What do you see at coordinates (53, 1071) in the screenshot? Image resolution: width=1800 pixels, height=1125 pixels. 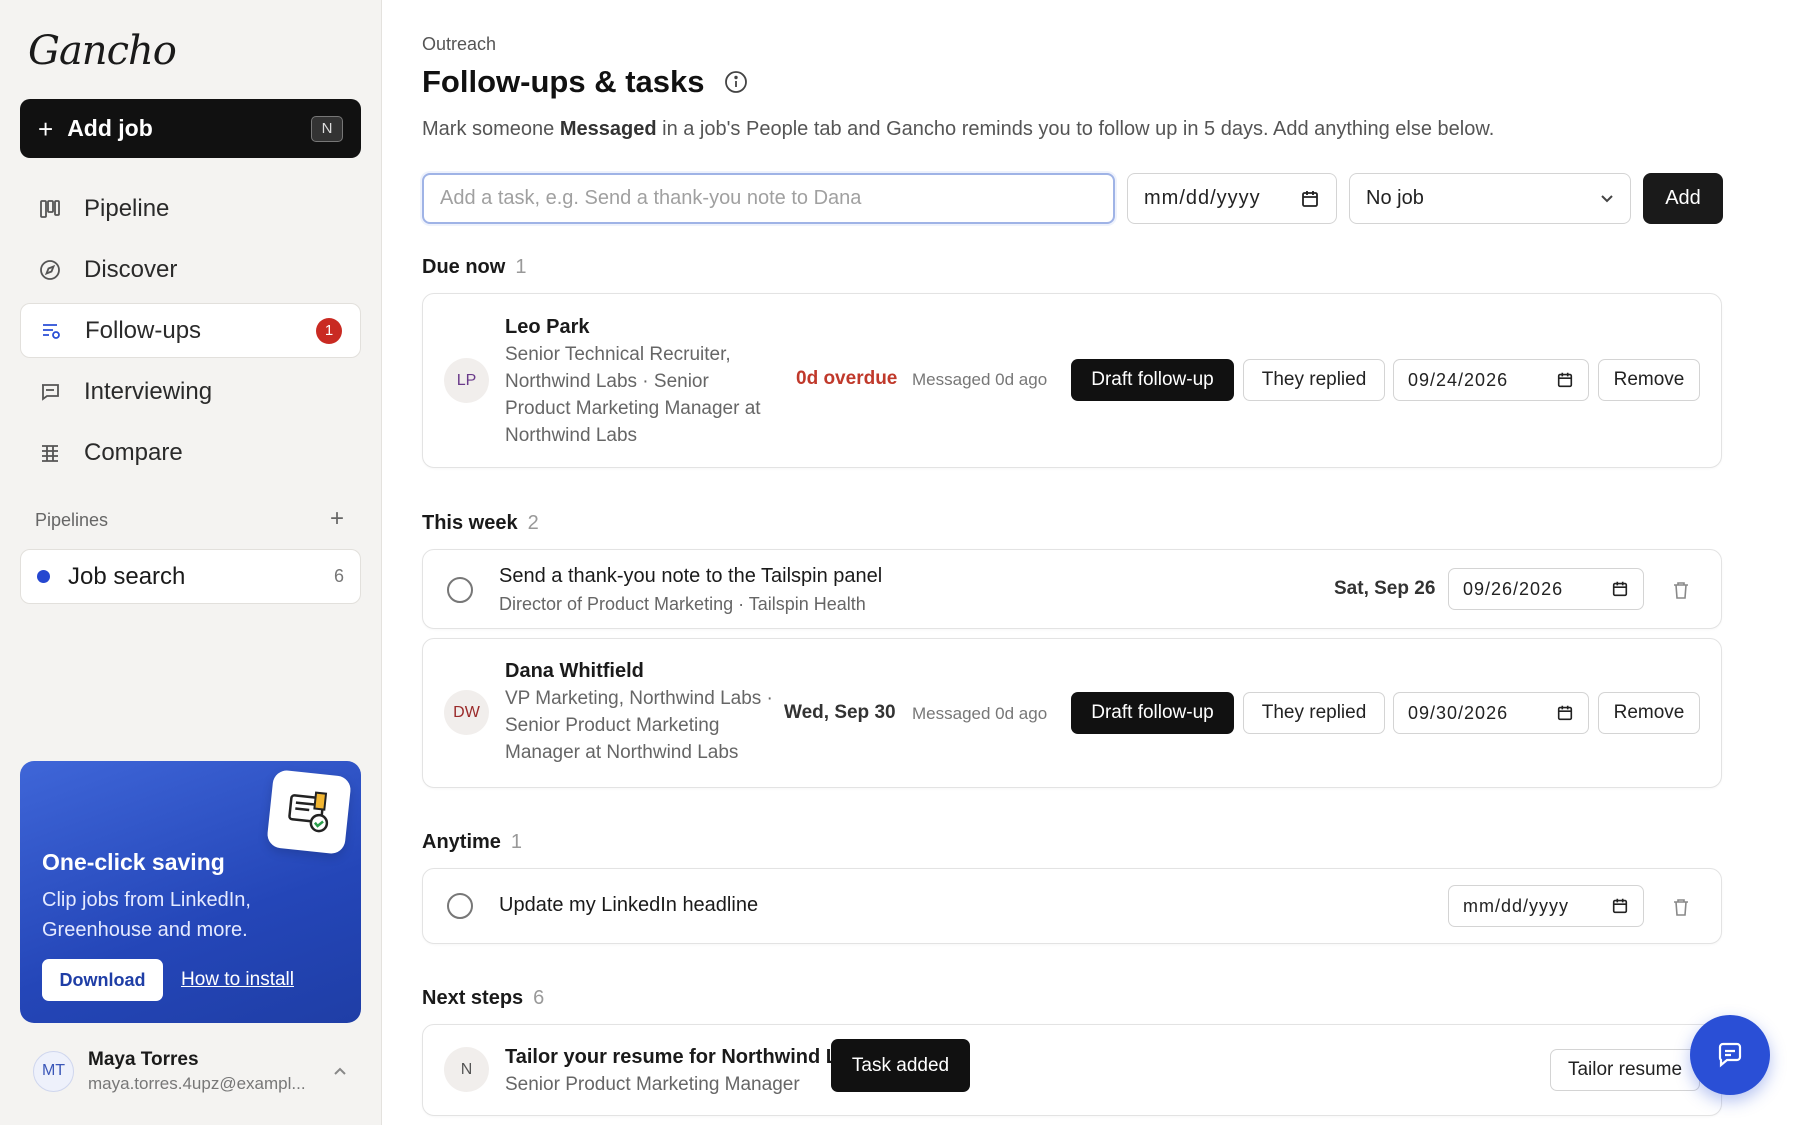 I see `avatar: MT` at bounding box center [53, 1071].